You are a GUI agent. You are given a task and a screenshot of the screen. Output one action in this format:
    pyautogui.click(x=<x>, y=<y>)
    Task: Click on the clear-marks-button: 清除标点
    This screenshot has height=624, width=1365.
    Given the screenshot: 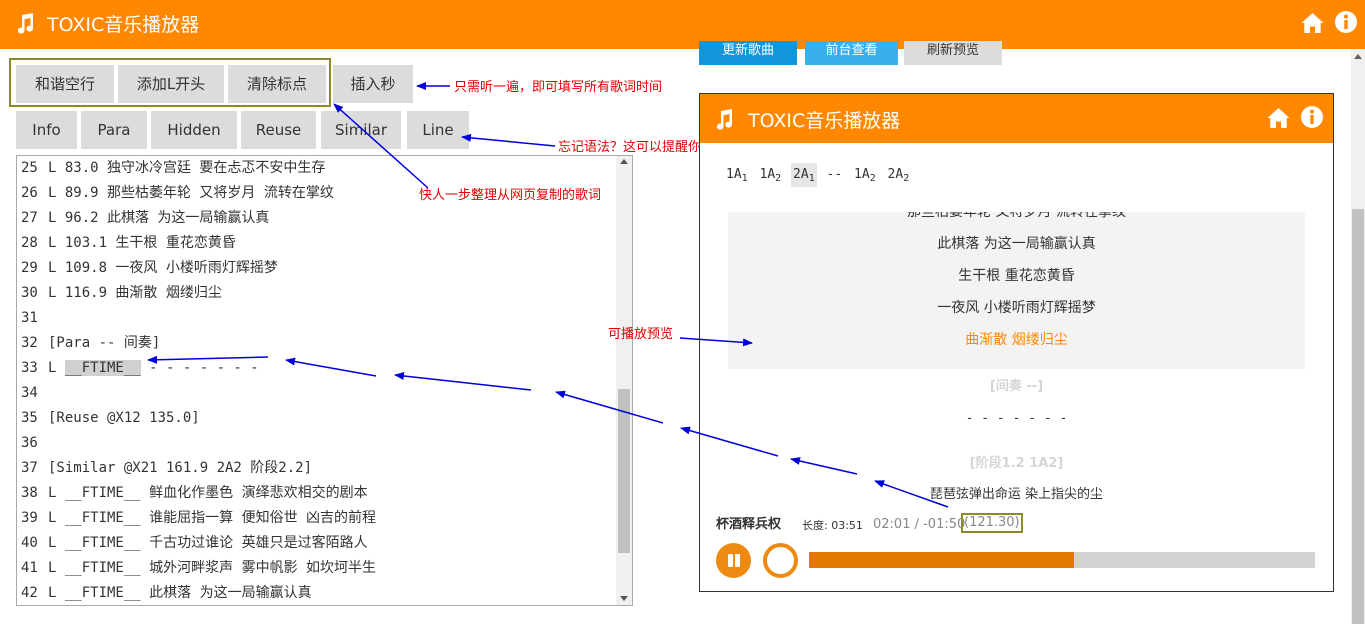 What is the action you would take?
    pyautogui.click(x=277, y=84)
    